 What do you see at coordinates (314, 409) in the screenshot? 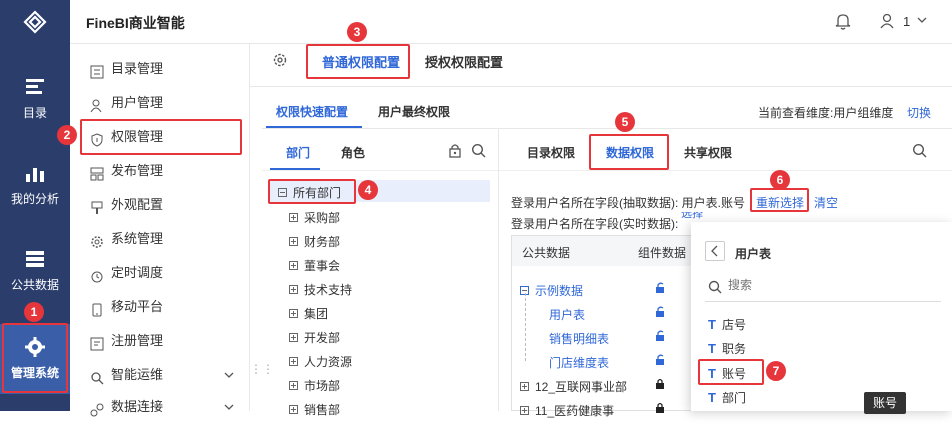
I see `tree-node: 销售部` at bounding box center [314, 409].